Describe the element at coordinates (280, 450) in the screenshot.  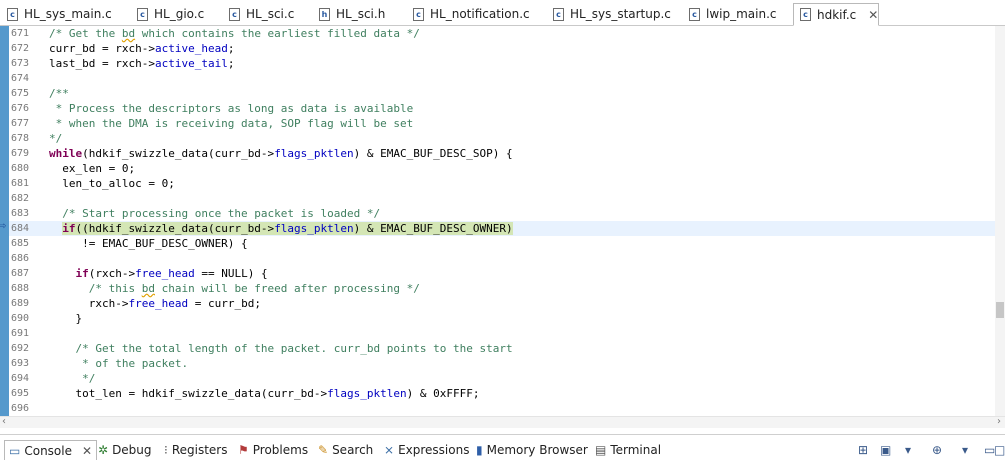
I see `panel-tab-label: Problems` at that location.